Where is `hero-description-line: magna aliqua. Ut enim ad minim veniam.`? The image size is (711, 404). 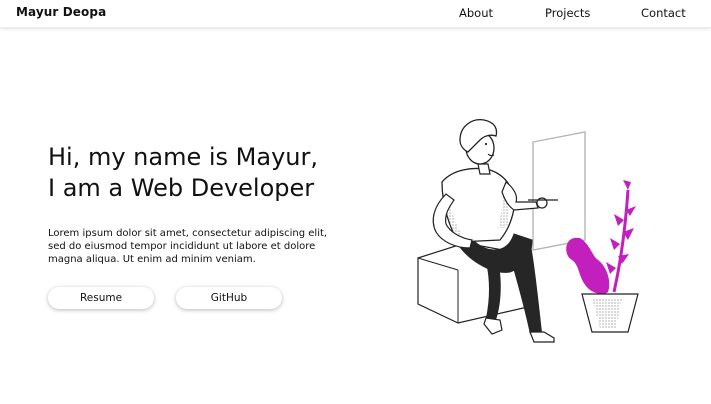
hero-description-line: magna aliqua. Ut enim ad minim veniam. is located at coordinates (152, 259).